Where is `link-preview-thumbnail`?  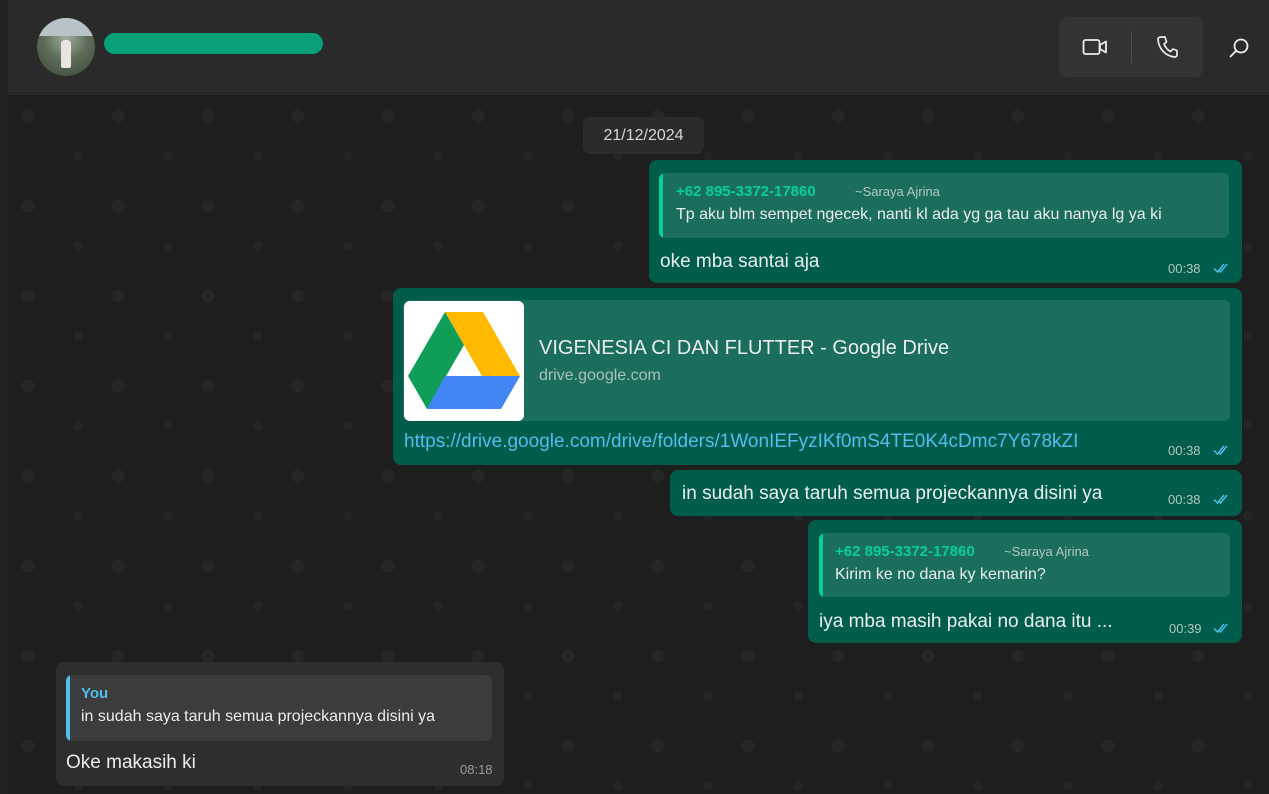 link-preview-thumbnail is located at coordinates (464, 361).